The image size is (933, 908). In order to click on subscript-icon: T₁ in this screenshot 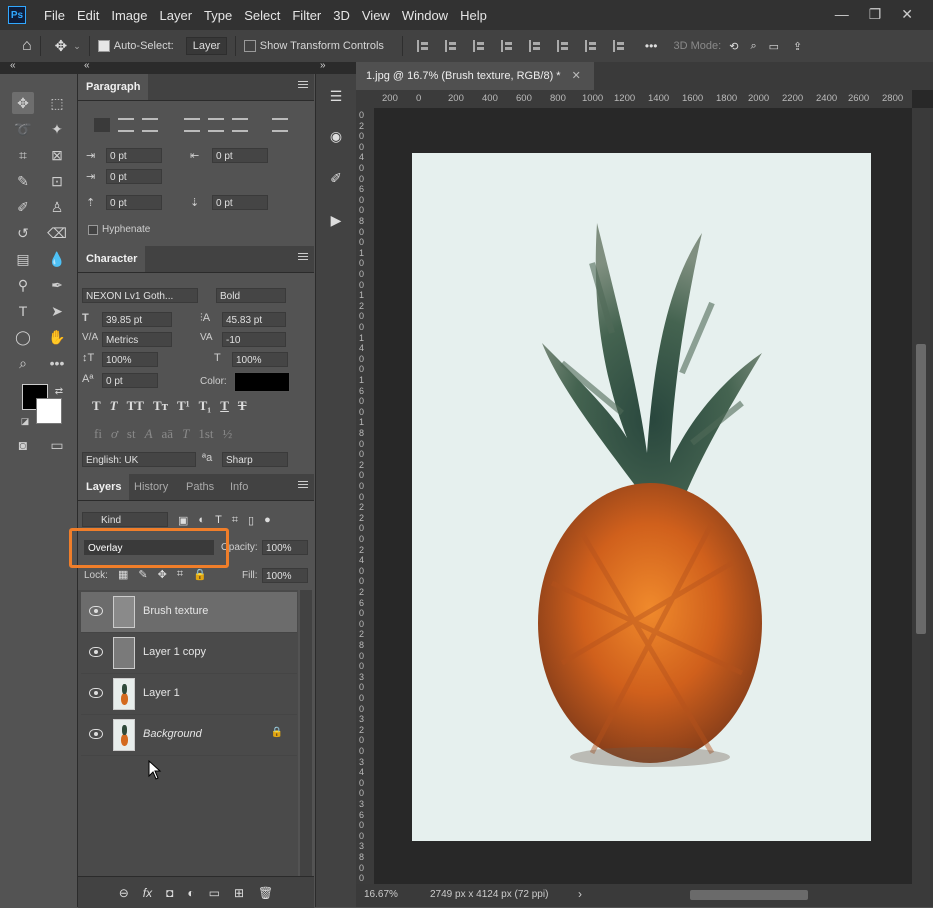, I will do `click(205, 406)`.